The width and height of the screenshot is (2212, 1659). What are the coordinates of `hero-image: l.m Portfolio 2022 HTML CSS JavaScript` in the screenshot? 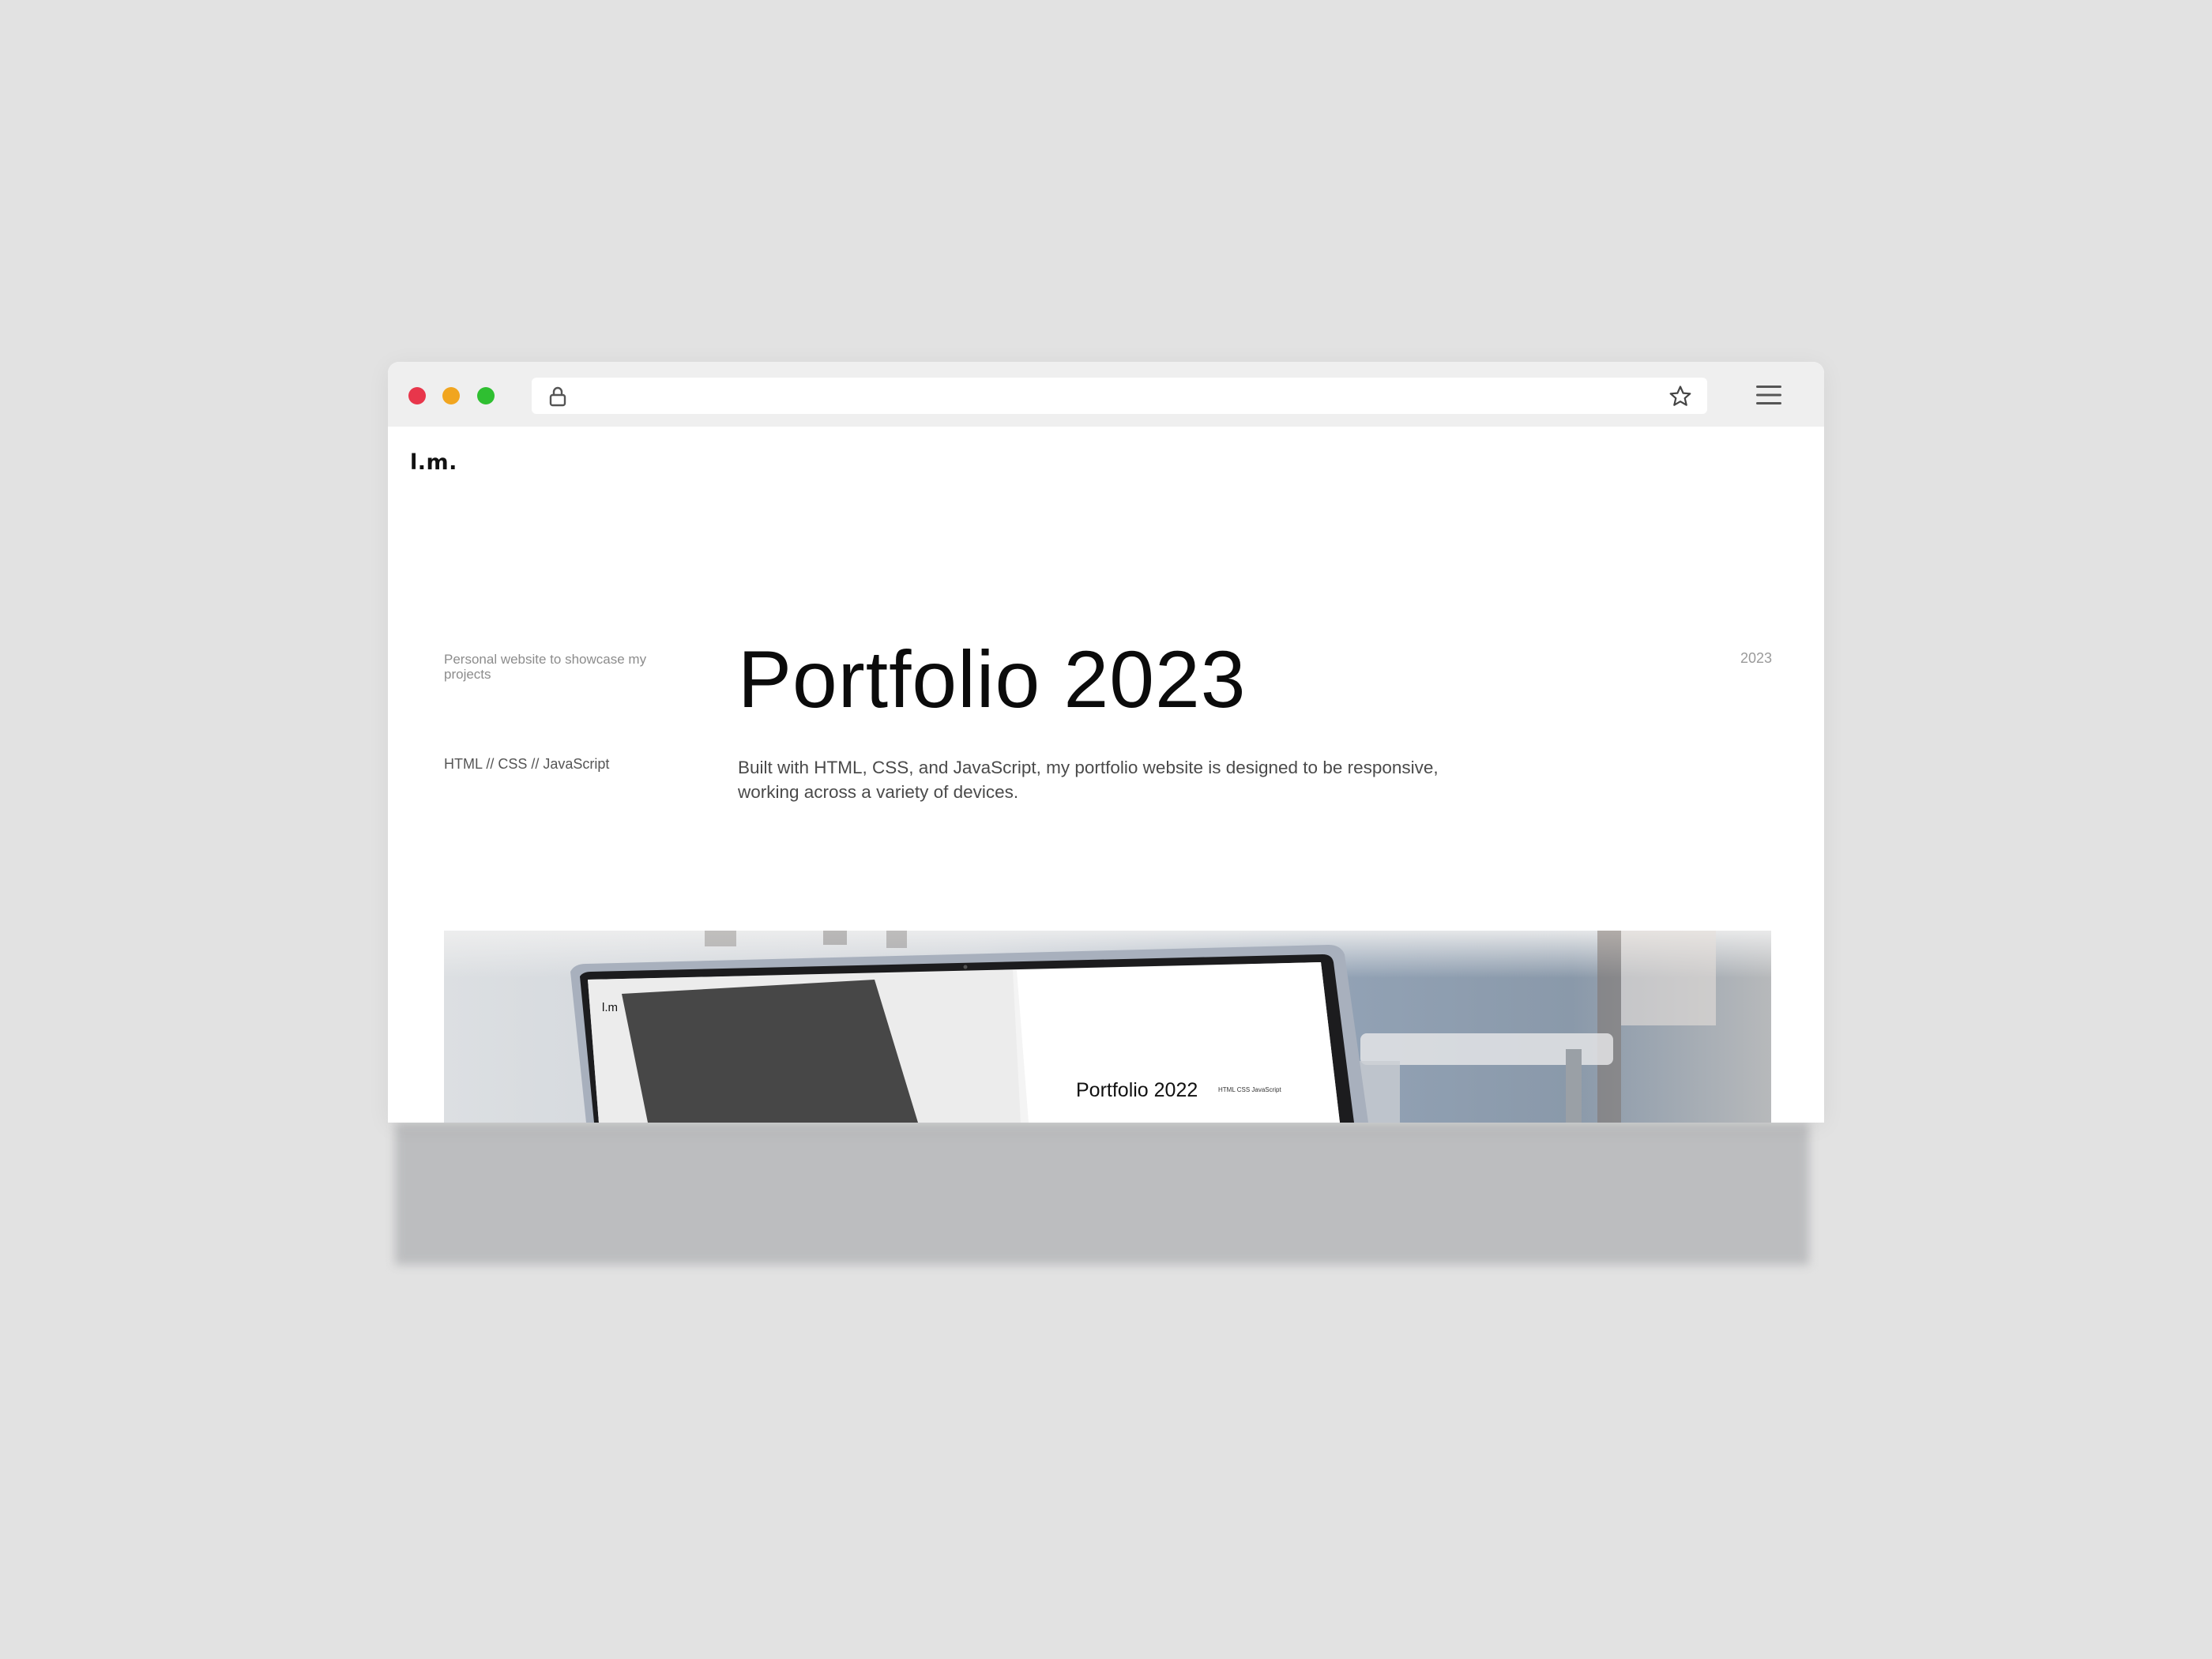 It's located at (1108, 1027).